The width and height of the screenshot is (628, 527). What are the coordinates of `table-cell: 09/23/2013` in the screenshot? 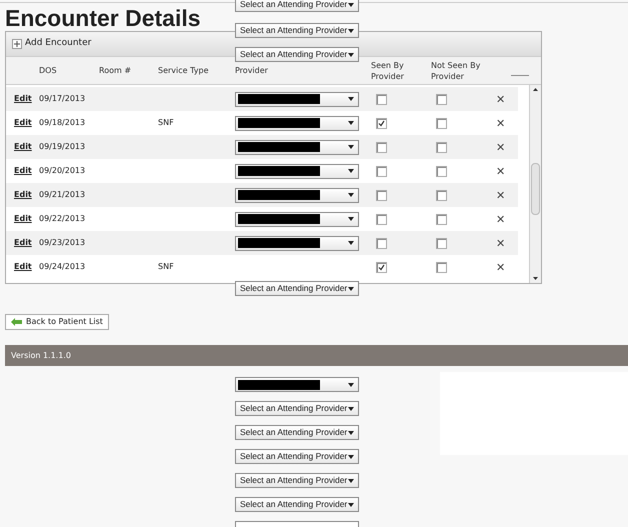 It's located at (62, 243).